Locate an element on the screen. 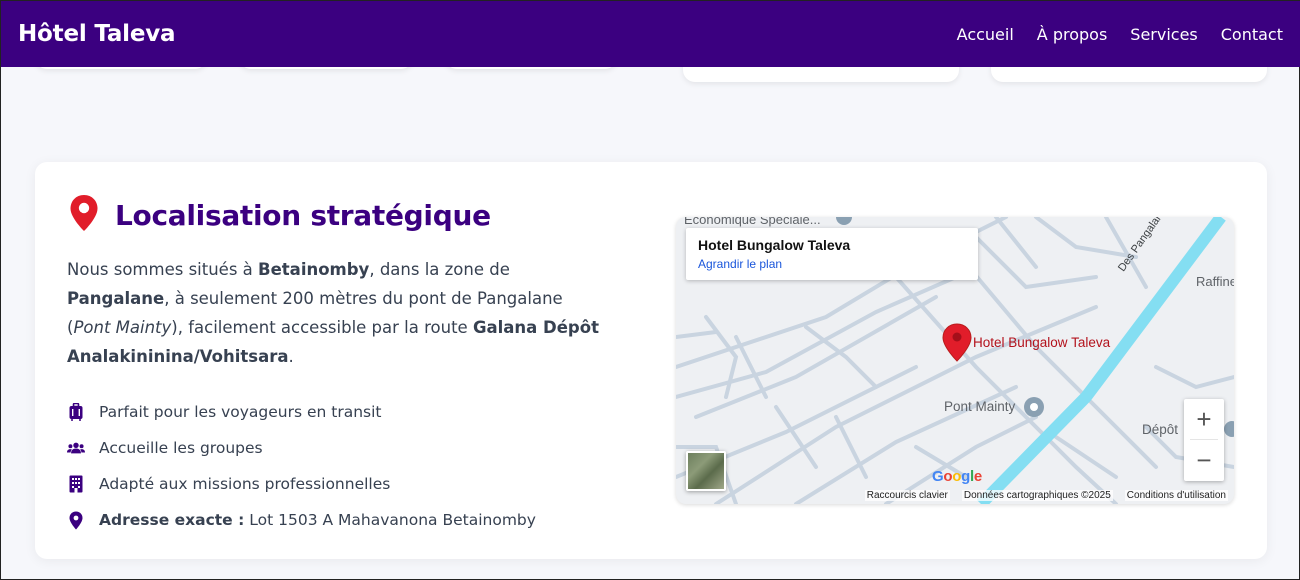 Image resolution: width=1300 pixels, height=580 pixels. keyboard-shortcuts-link: Raccourcis clavier is located at coordinates (907, 495).